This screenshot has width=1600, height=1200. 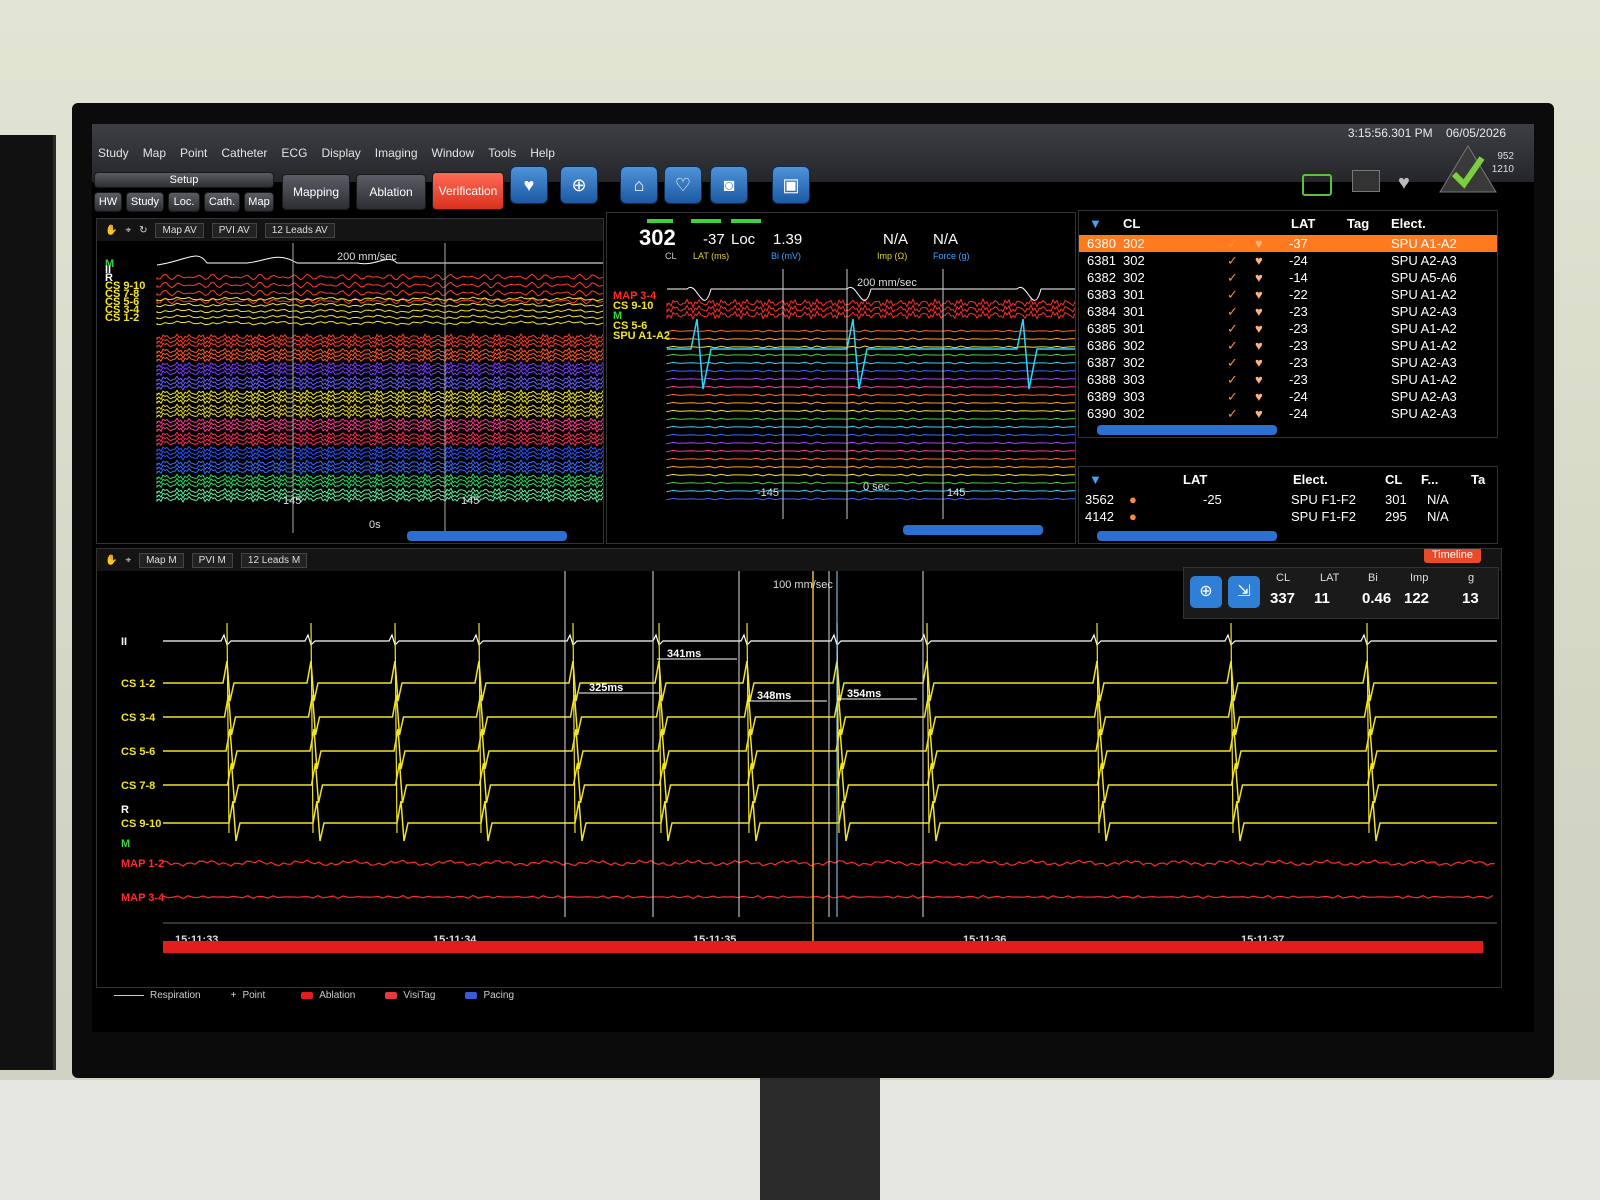 I want to click on point-row: 6382 302 -14 SPU A5-A6 ✓ ♥, so click(x=1288, y=277).